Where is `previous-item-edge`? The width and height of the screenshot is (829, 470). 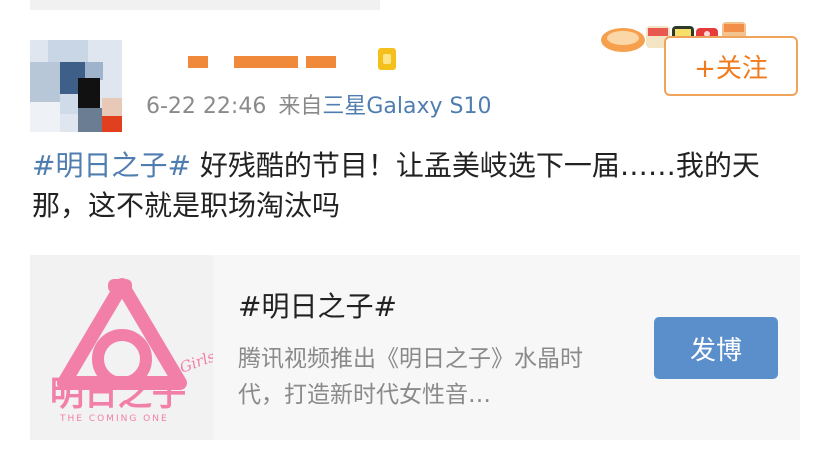
previous-item-edge is located at coordinates (205, 5).